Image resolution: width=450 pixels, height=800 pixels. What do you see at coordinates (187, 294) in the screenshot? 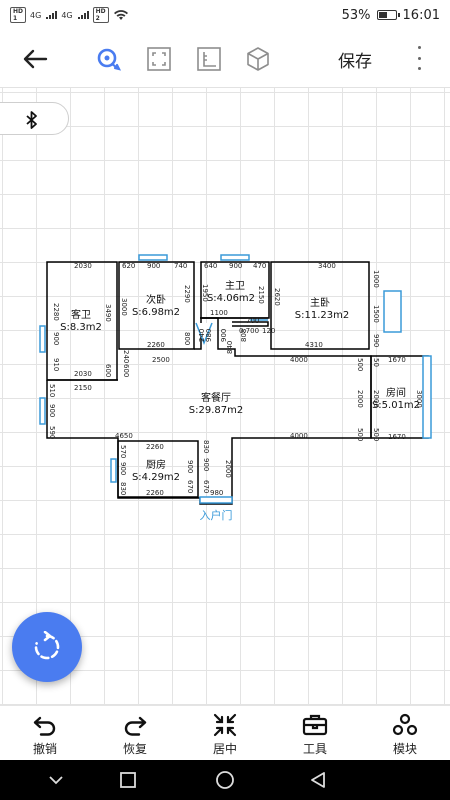
I see `dim-label: 2290` at bounding box center [187, 294].